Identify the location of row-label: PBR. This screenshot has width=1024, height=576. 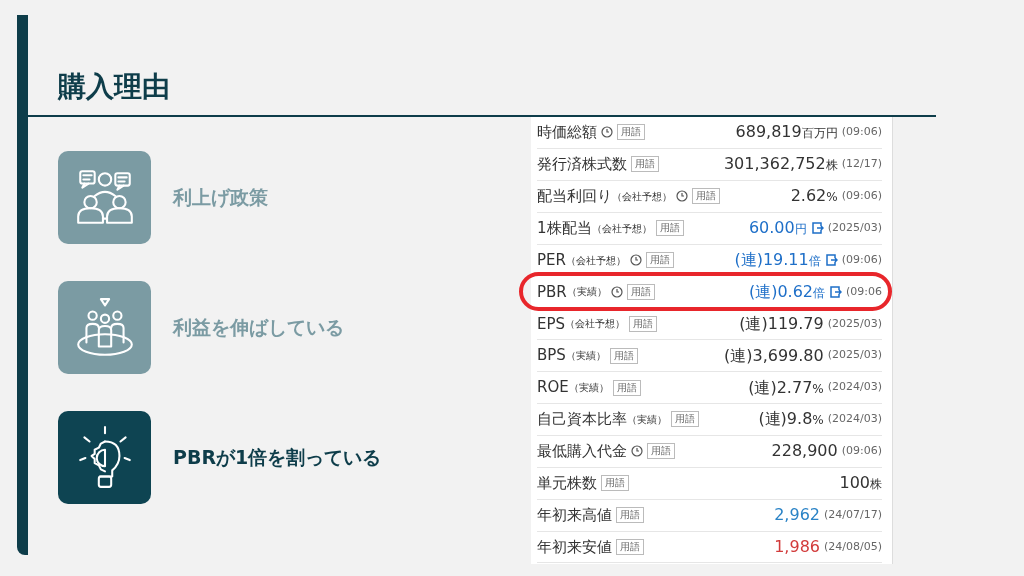
(552, 292).